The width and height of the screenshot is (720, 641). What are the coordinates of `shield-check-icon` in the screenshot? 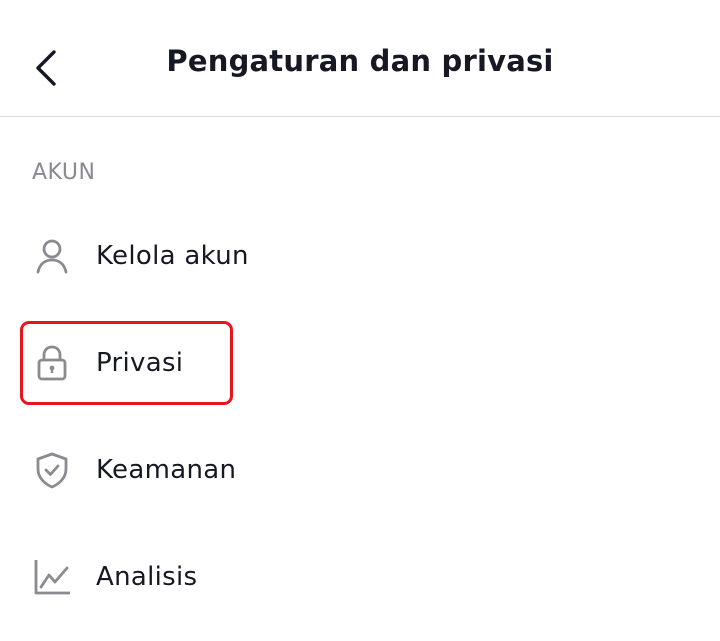 It's located at (52, 470).